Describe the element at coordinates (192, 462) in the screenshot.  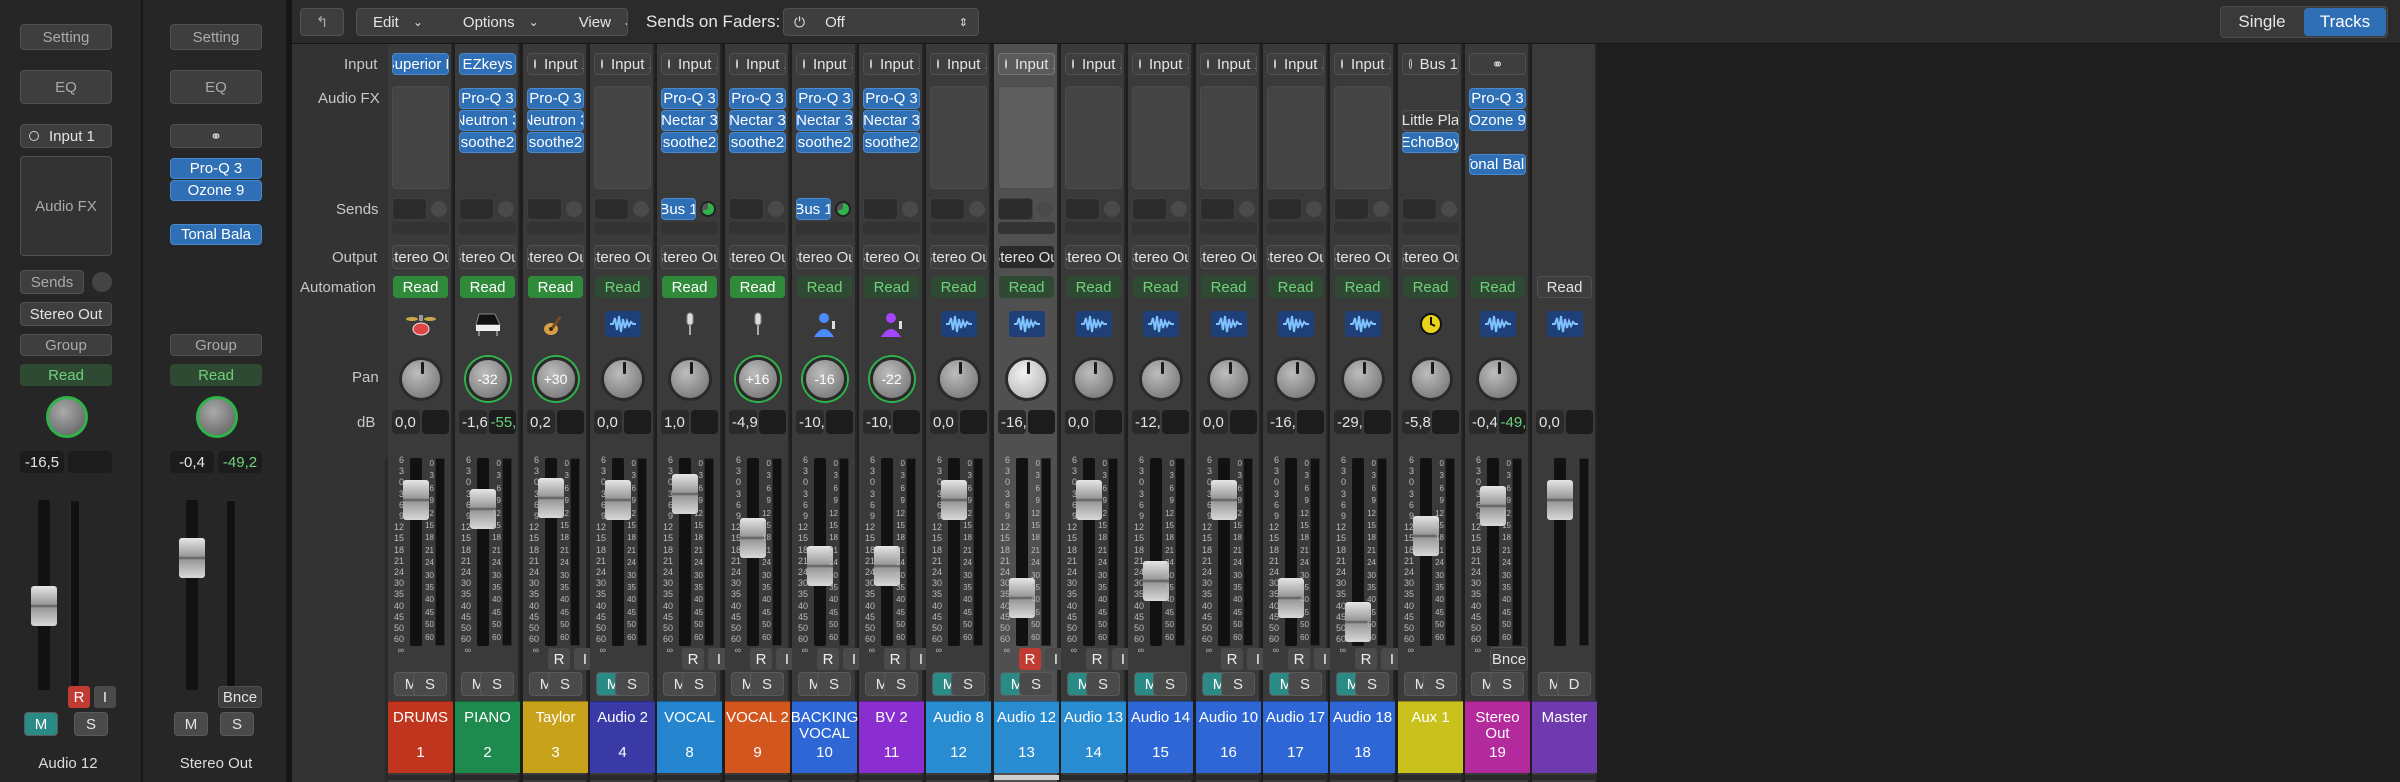
I see `volume-db-value: -0,4` at that location.